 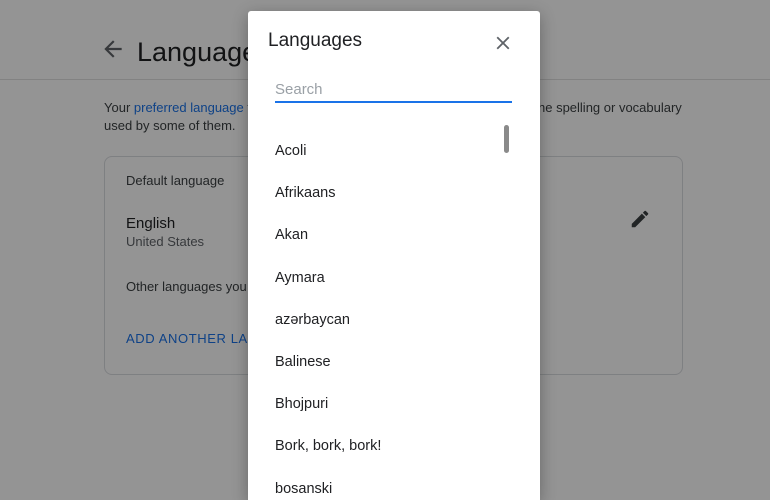 I want to click on close-button, so click(x=503, y=43).